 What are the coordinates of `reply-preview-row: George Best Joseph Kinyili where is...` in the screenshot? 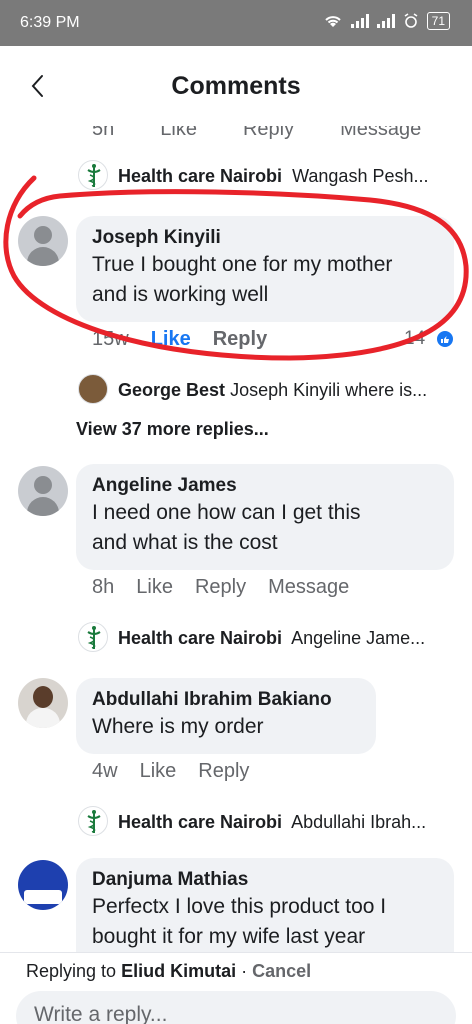 It's located at (272, 390).